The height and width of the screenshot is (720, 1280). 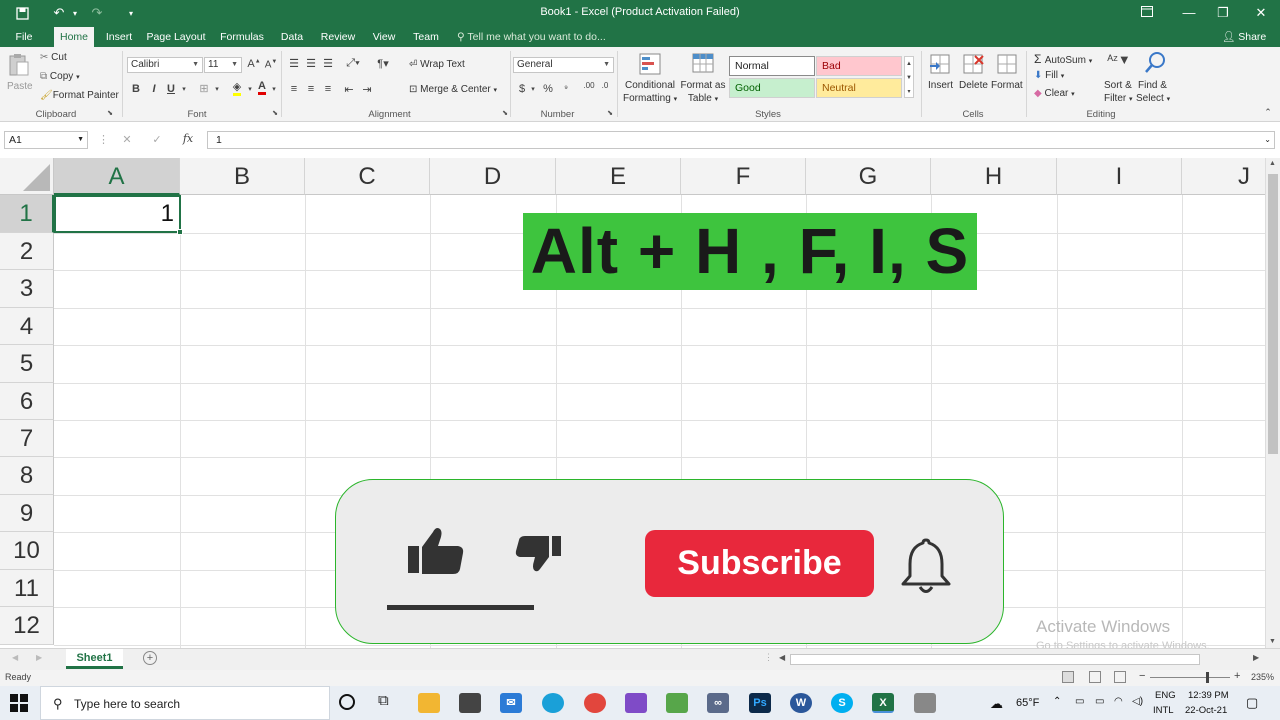 What do you see at coordinates (271, 64) in the screenshot?
I see `decrease-font-icon: A▼` at bounding box center [271, 64].